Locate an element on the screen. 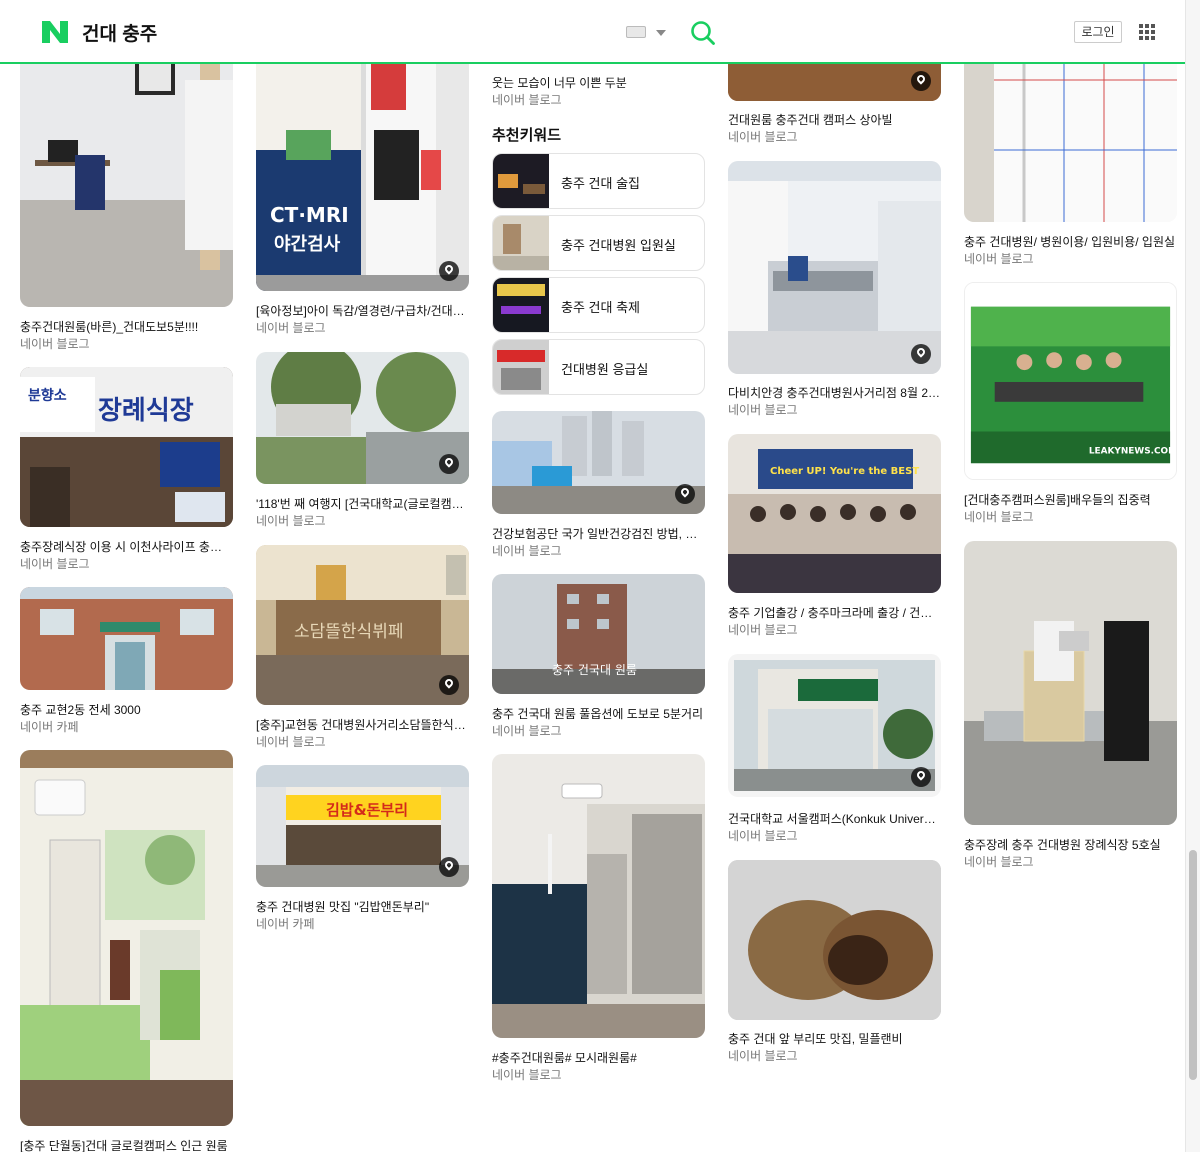 The height and width of the screenshot is (1152, 1200). result-title: 충주장례식장 이용 시 이천사라이프 충주건대병원 장례식장 is located at coordinates (126, 546).